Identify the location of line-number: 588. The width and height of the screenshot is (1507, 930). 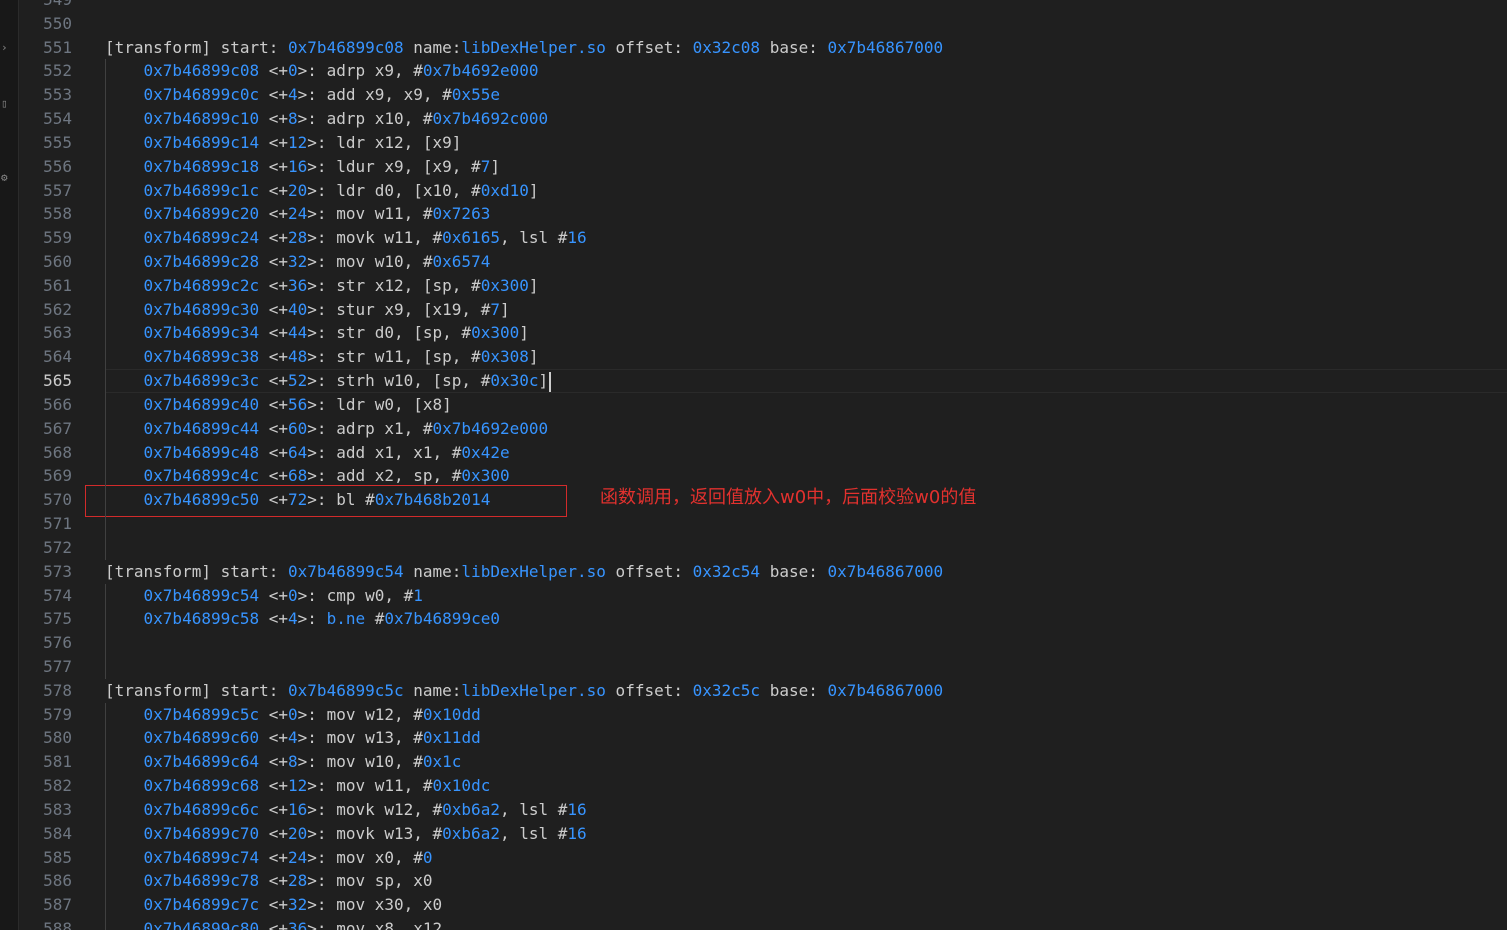
(57, 924).